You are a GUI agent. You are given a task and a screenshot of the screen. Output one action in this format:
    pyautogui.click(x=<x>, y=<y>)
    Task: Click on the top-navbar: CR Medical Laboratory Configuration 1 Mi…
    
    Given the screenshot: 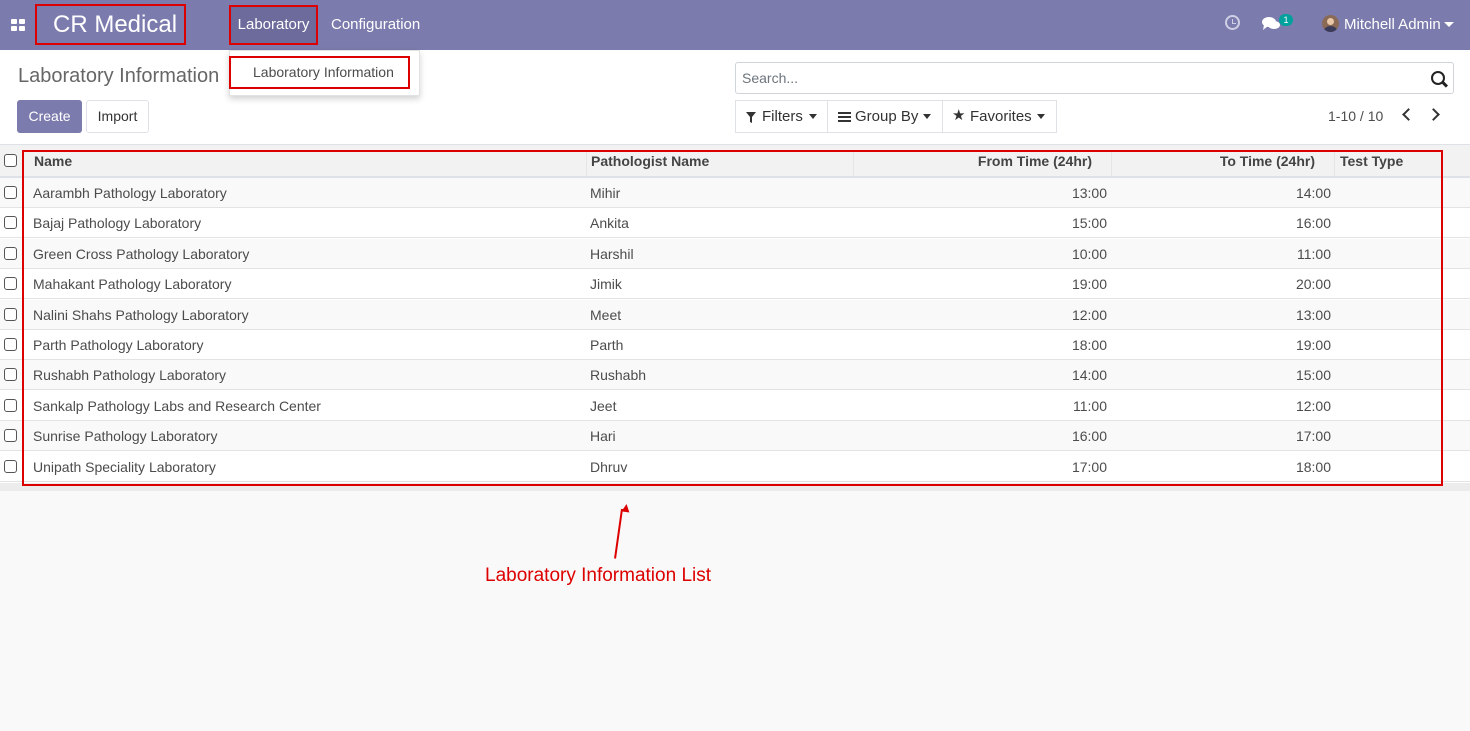 What is the action you would take?
    pyautogui.click(x=735, y=25)
    